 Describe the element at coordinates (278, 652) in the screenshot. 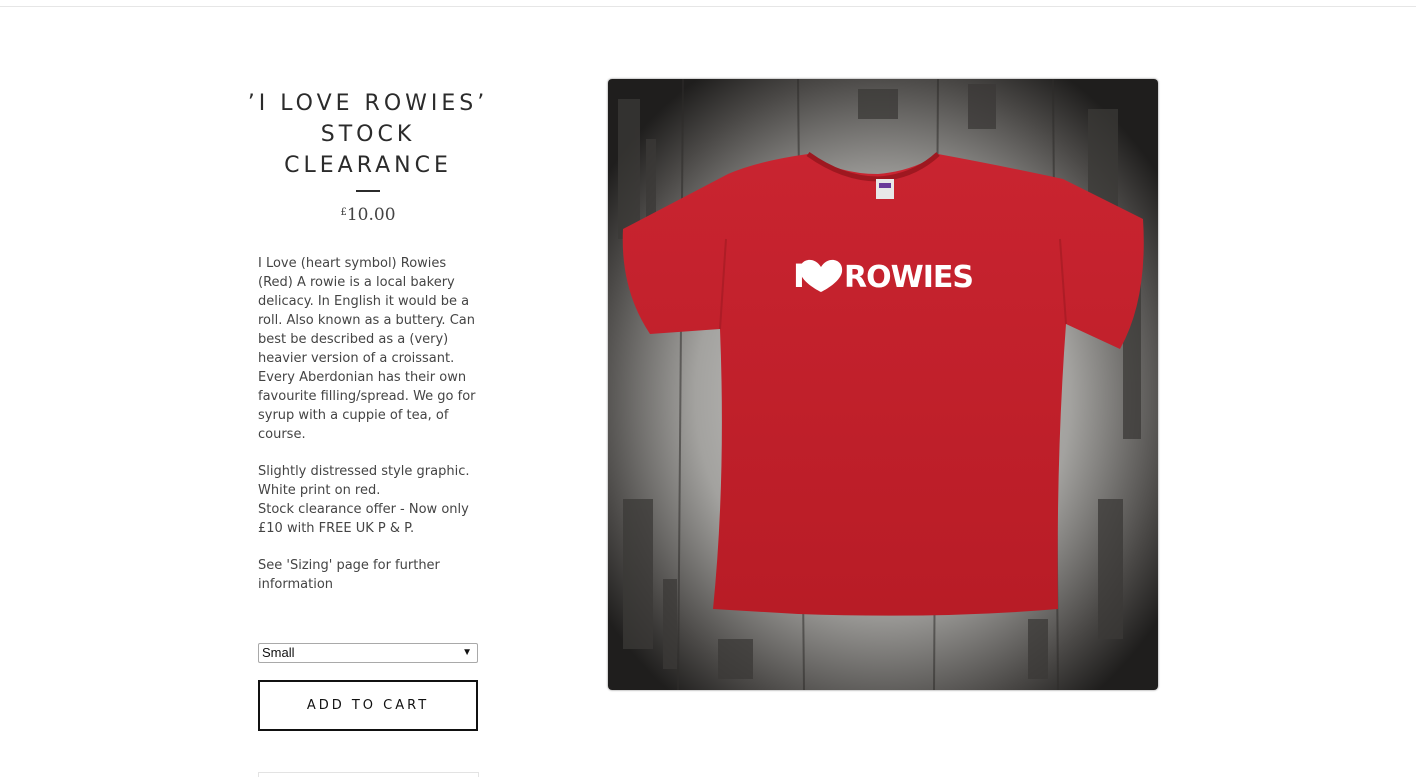

I see `size-select-value: Small` at that location.